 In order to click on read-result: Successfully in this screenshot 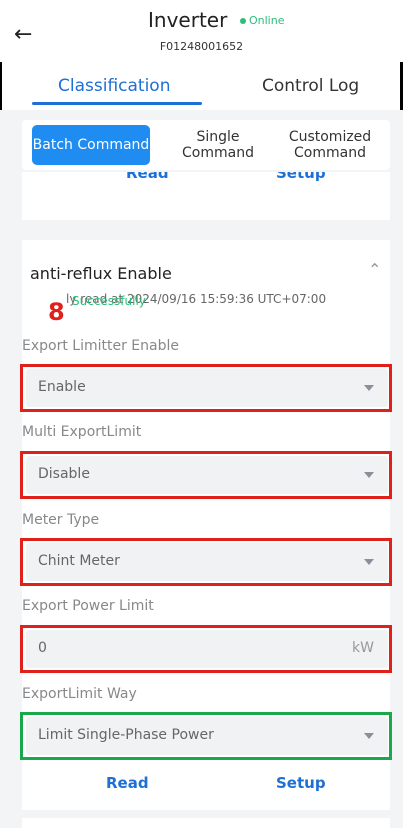, I will do `click(109, 301)`.